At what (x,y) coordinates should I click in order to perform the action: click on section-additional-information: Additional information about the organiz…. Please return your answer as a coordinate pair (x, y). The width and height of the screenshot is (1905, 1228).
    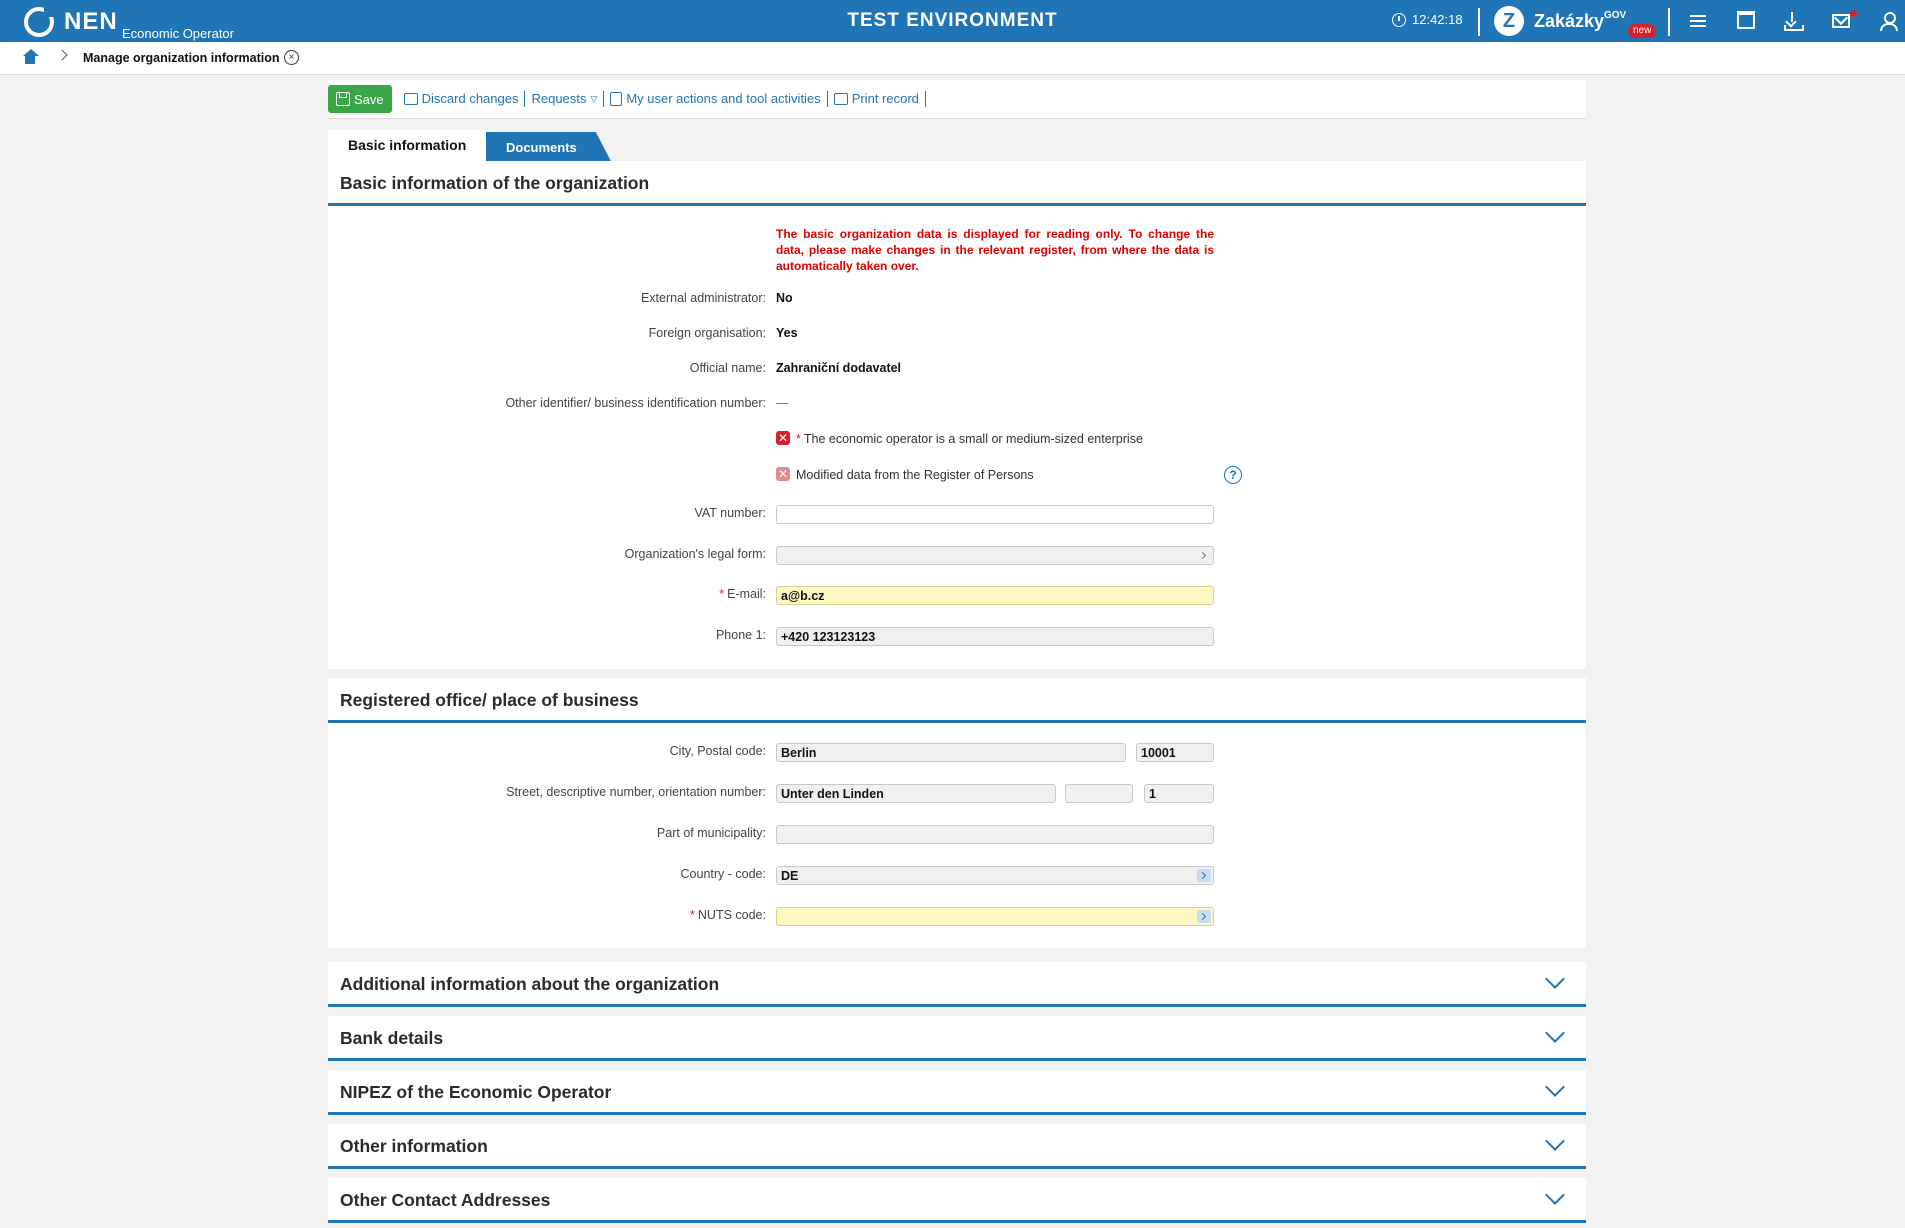
    Looking at the image, I should click on (957, 984).